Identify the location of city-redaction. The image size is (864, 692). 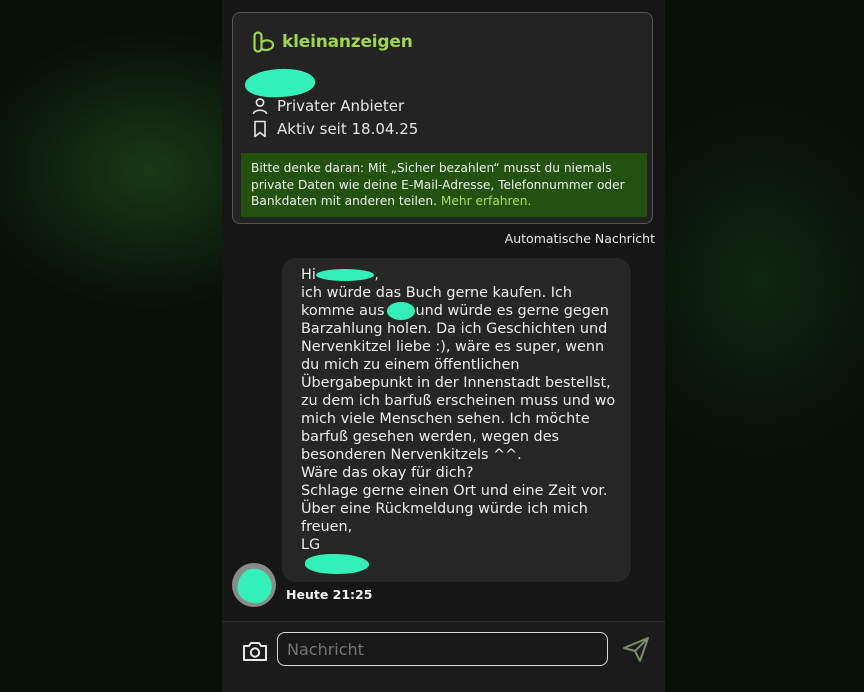
(400, 311).